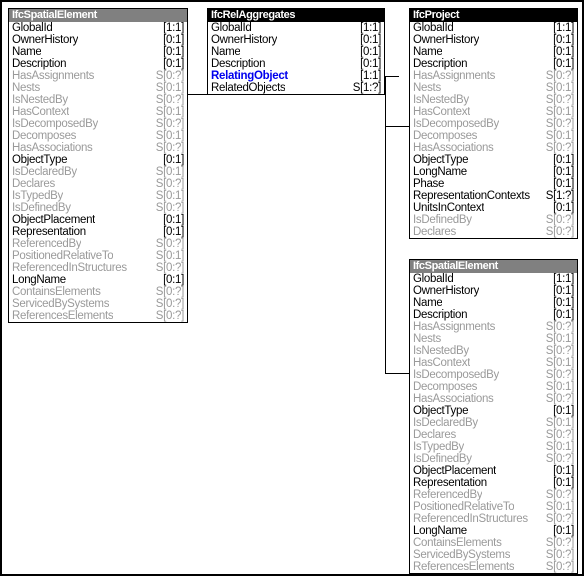  Describe the element at coordinates (248, 88) in the screenshot. I see `attribute-name: RelatedObjects` at that location.